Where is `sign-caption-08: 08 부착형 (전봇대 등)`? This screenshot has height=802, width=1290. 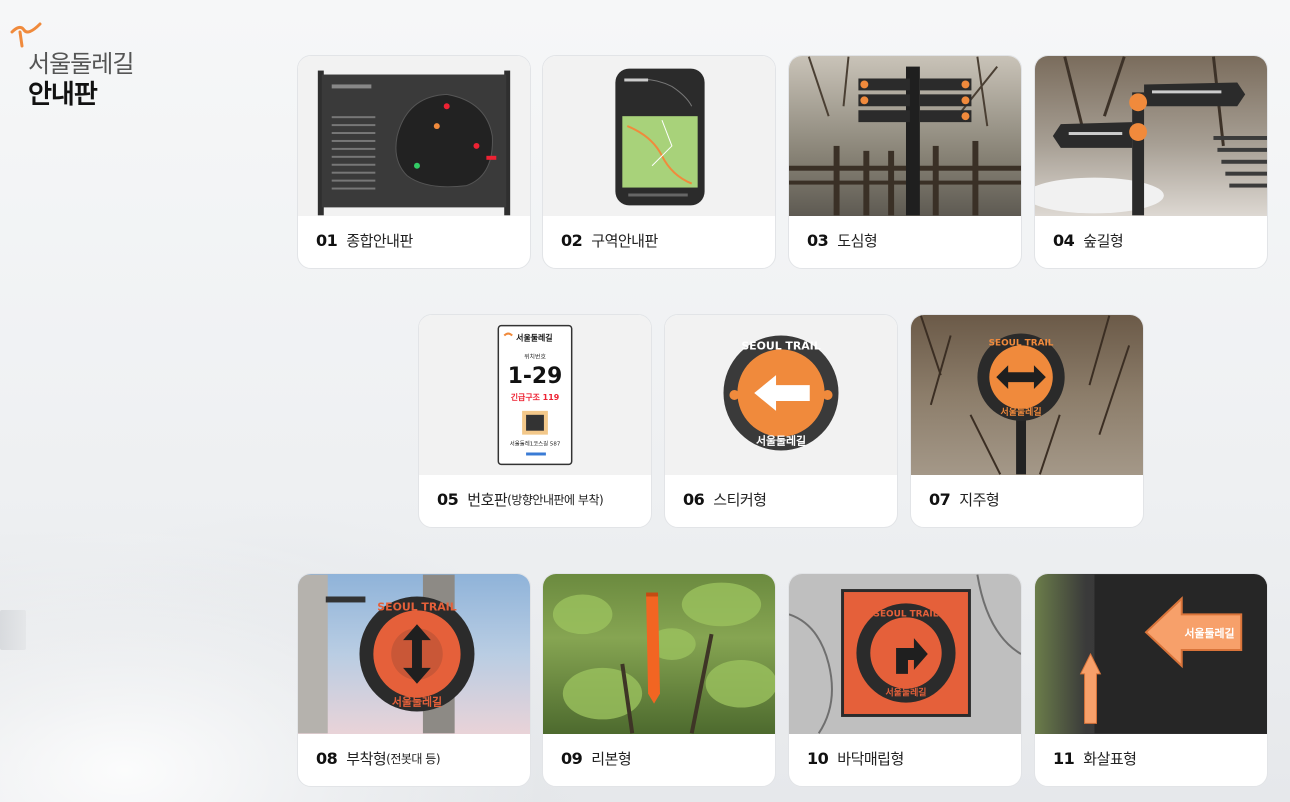 sign-caption-08: 08 부착형 (전봇대 등) is located at coordinates (378, 758).